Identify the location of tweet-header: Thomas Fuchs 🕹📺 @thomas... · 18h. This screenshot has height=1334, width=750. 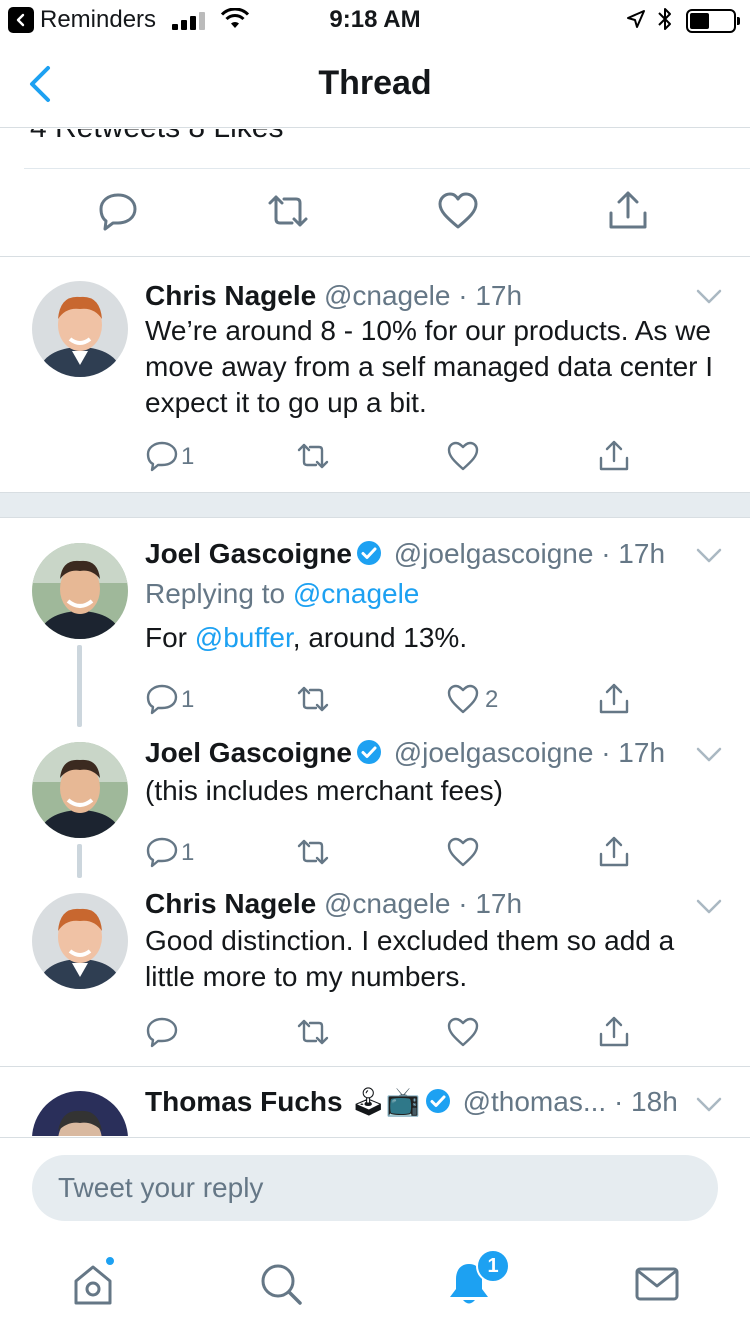
(411, 1102).